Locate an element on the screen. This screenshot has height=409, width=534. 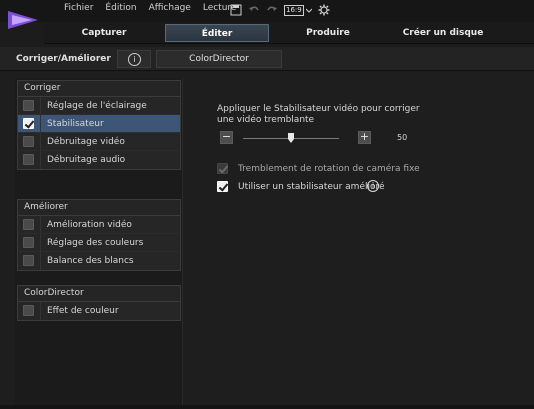
tab-capturer: Capturer is located at coordinates (104, 33).